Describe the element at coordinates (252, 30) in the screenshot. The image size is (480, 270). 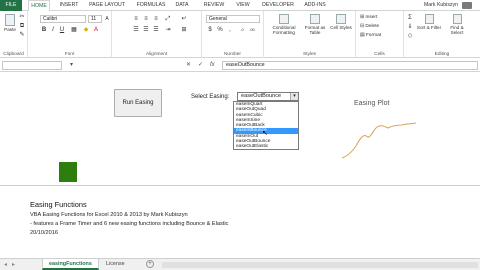
I see `decrease-decimal-icon: .00` at that location.